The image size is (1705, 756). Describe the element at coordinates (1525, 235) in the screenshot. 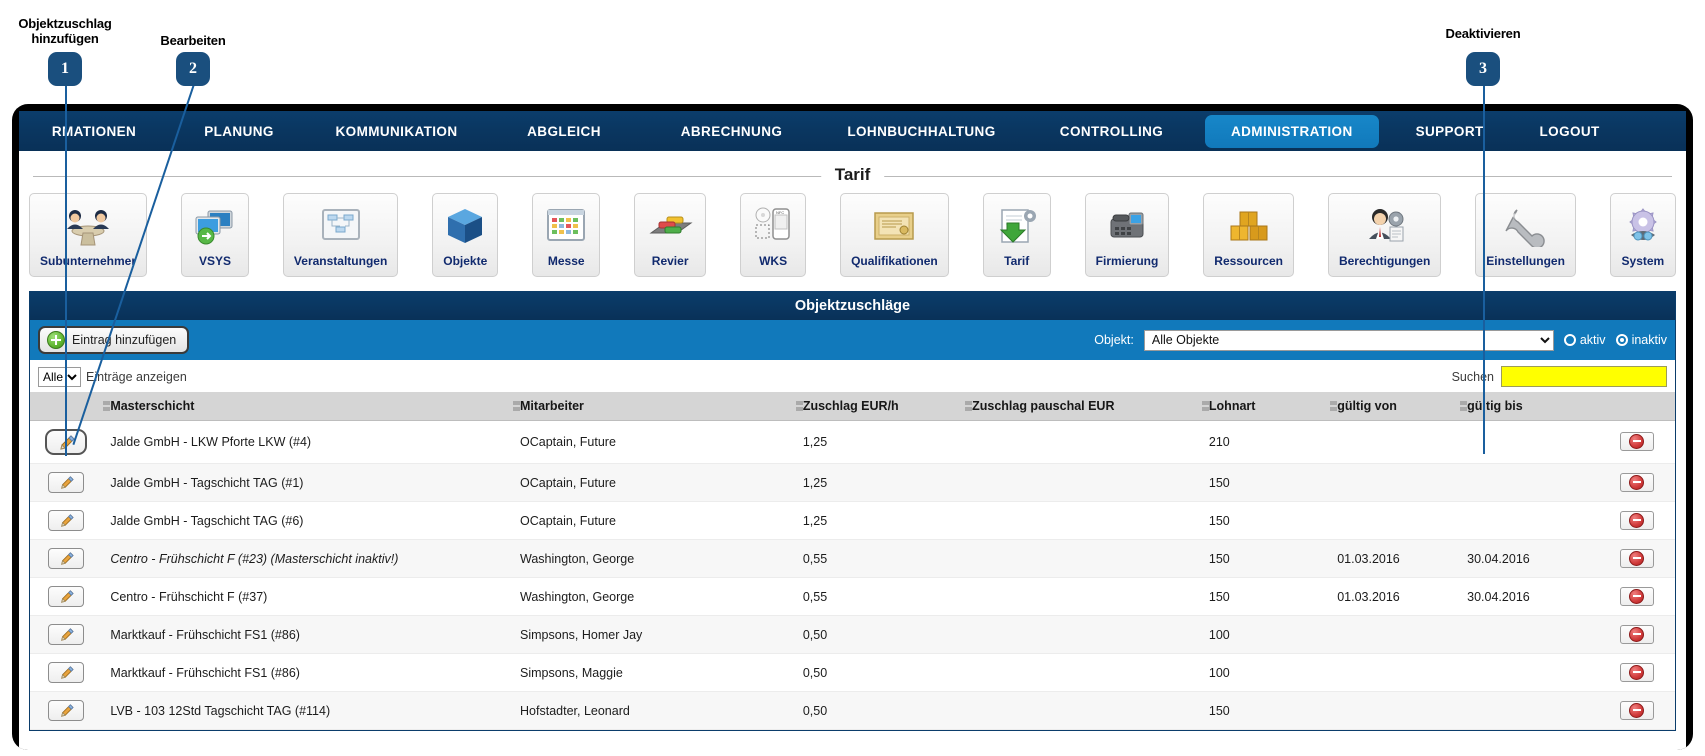

I see `module-einstellungen: Einstellungen` at that location.